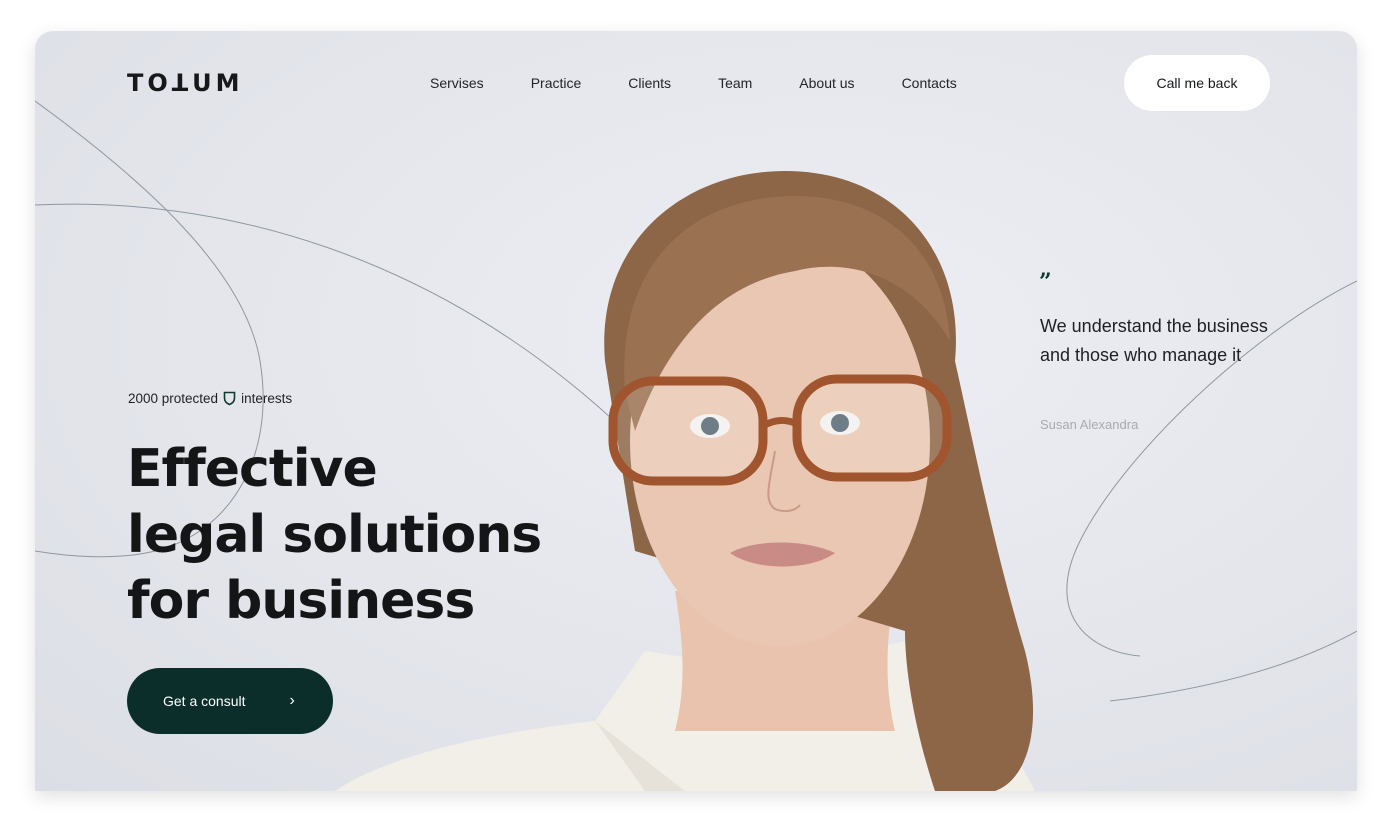 The width and height of the screenshot is (1393, 830). Describe the element at coordinates (301, 601) in the screenshot. I see `headline-line-3: for business` at that location.